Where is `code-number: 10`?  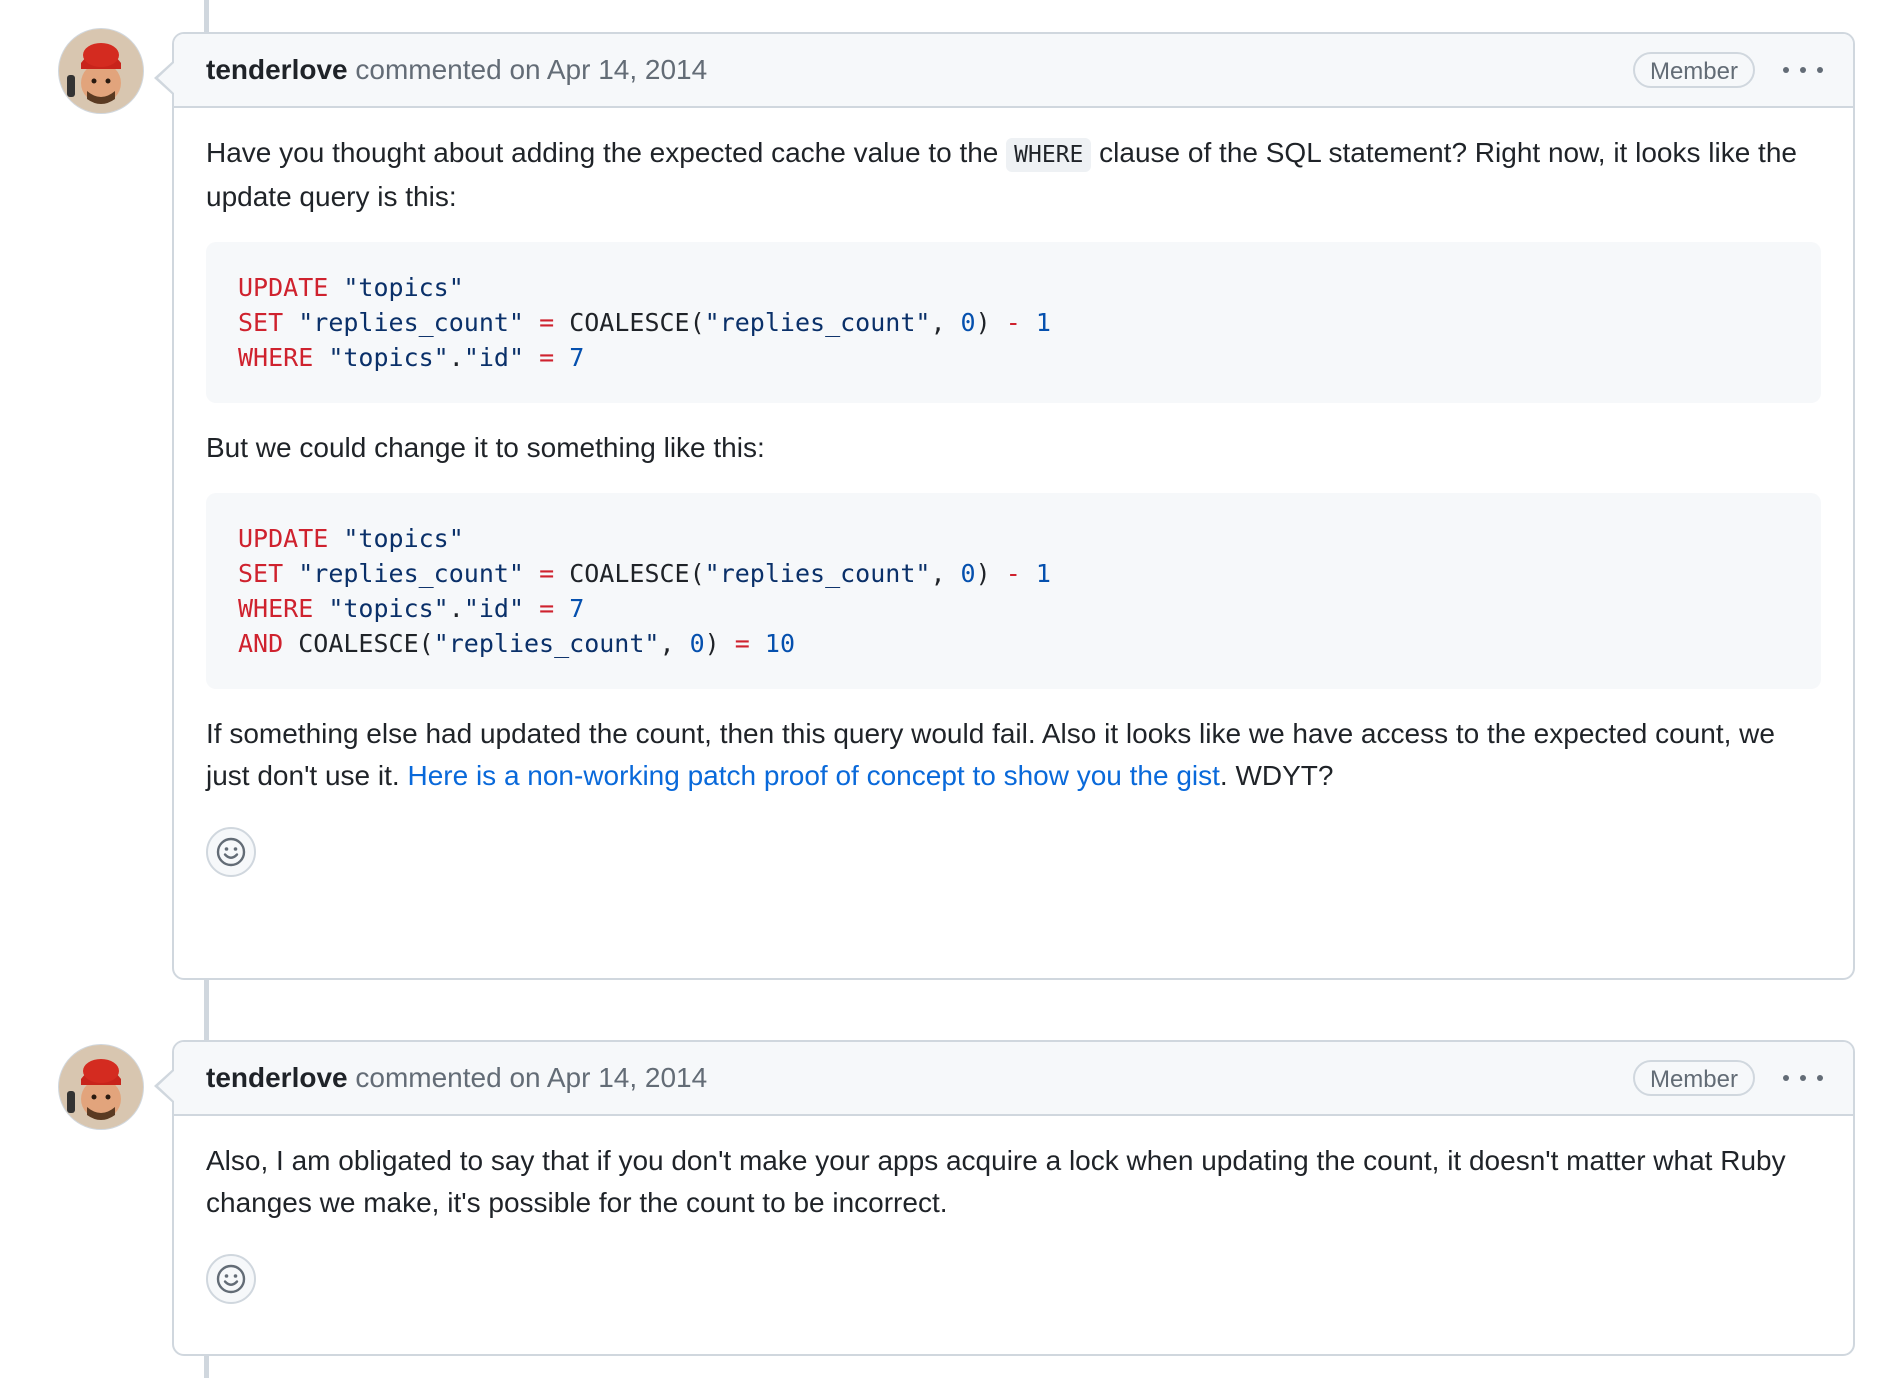 code-number: 10 is located at coordinates (779, 643).